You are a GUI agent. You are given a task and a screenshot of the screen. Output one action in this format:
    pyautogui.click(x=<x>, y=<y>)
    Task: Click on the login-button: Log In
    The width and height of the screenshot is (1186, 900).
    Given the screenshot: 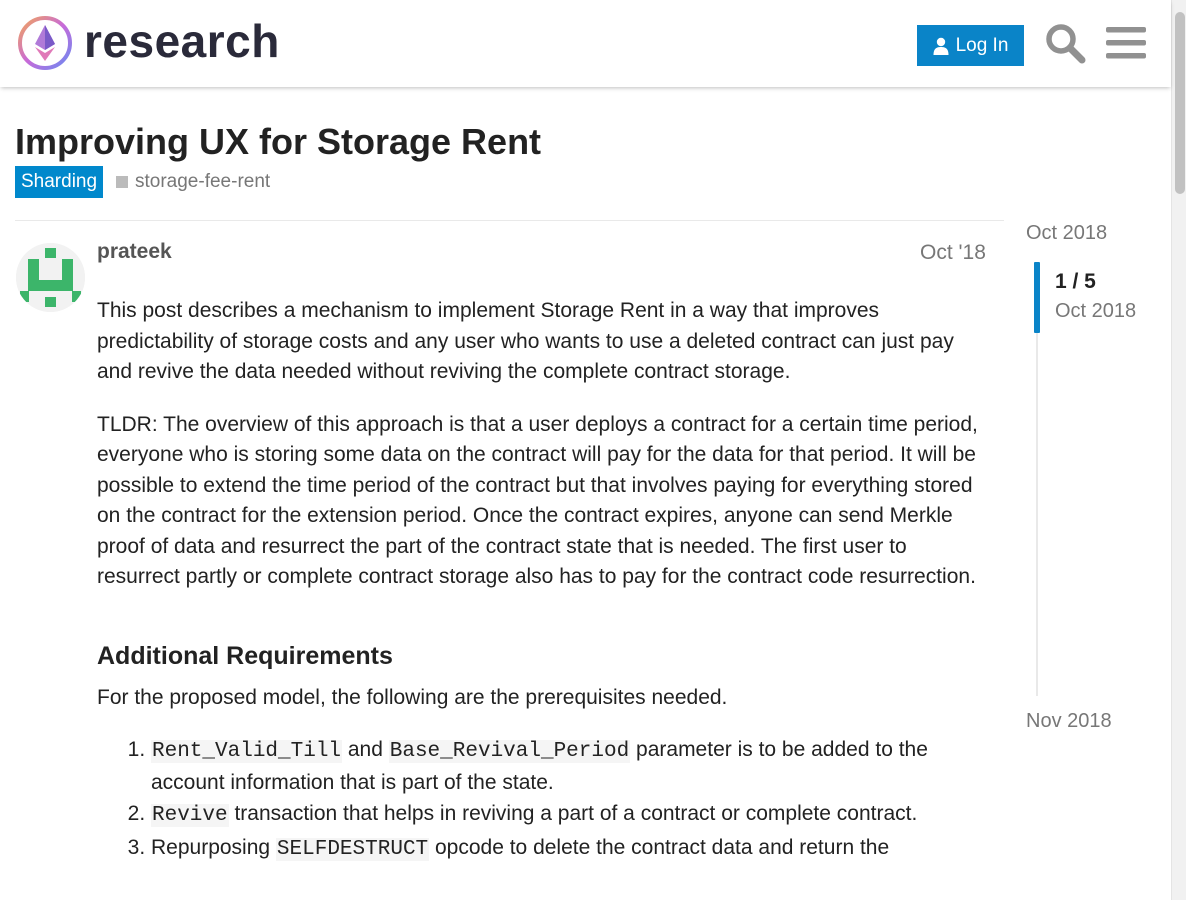 What is the action you would take?
    pyautogui.click(x=970, y=45)
    